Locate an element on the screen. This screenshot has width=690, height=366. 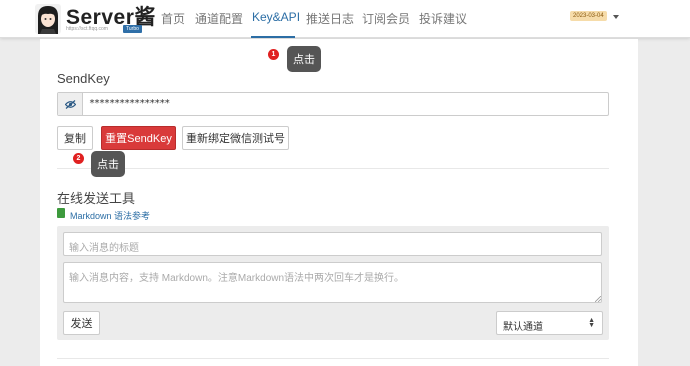
resize-handle-icon is located at coordinates (598, 299).